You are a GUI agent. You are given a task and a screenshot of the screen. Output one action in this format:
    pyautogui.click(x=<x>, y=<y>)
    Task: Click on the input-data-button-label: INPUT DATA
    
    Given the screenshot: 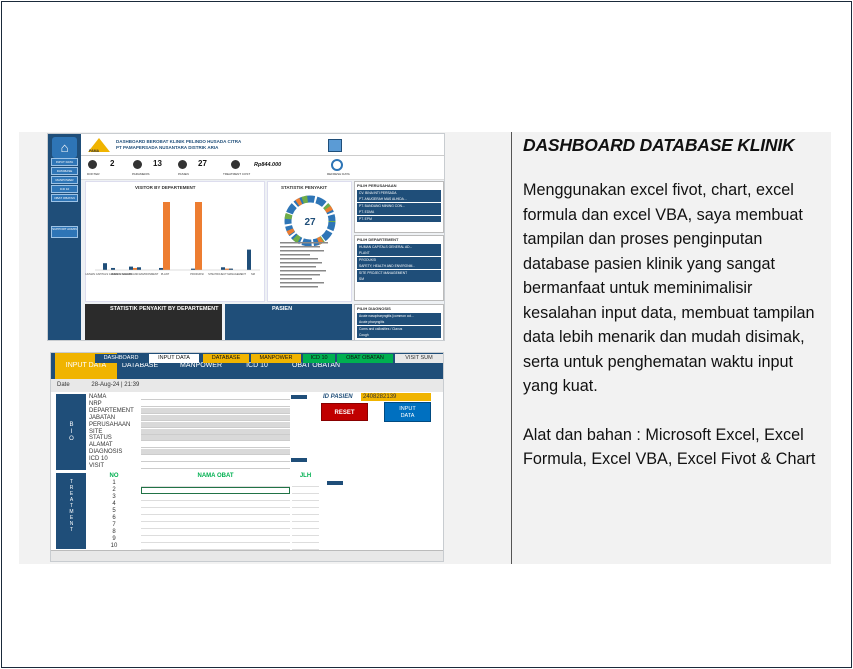 What is the action you would take?
    pyautogui.click(x=407, y=412)
    